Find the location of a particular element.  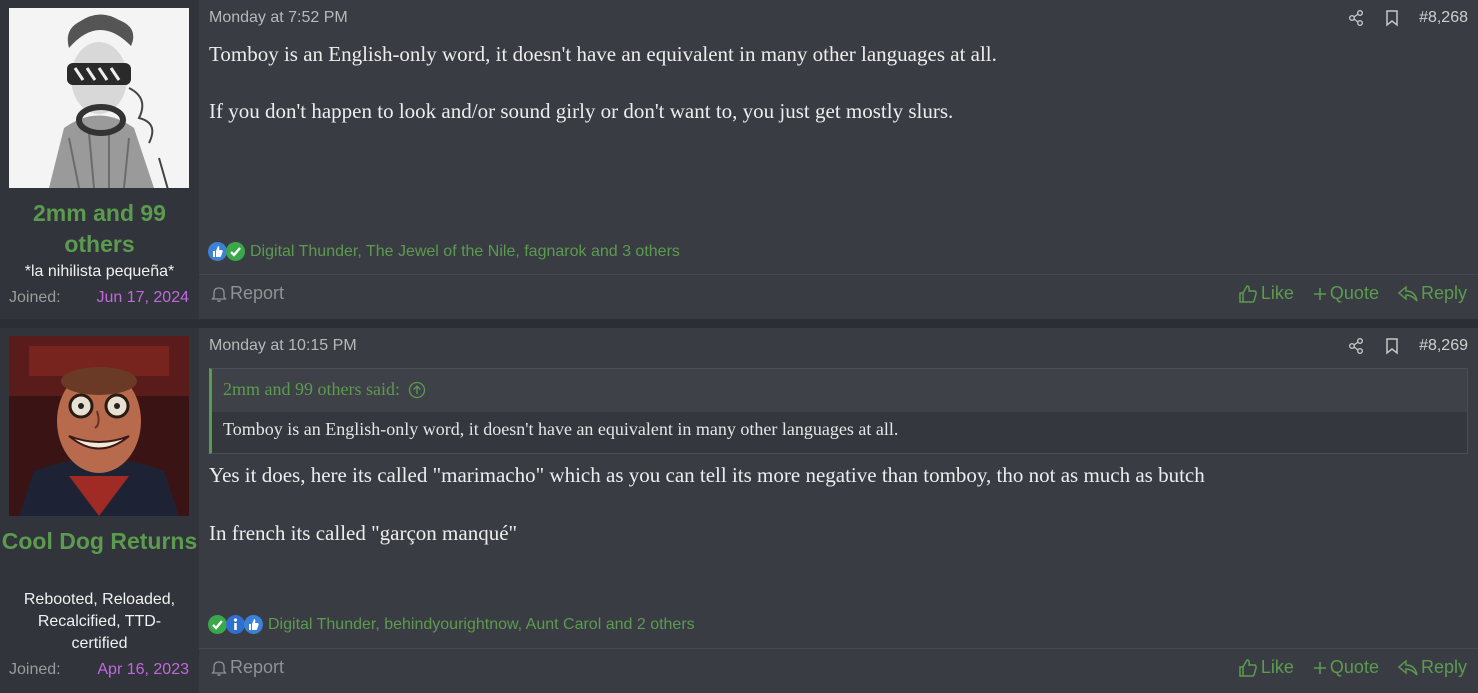

username: 2mm and 99 others is located at coordinates (99, 229).